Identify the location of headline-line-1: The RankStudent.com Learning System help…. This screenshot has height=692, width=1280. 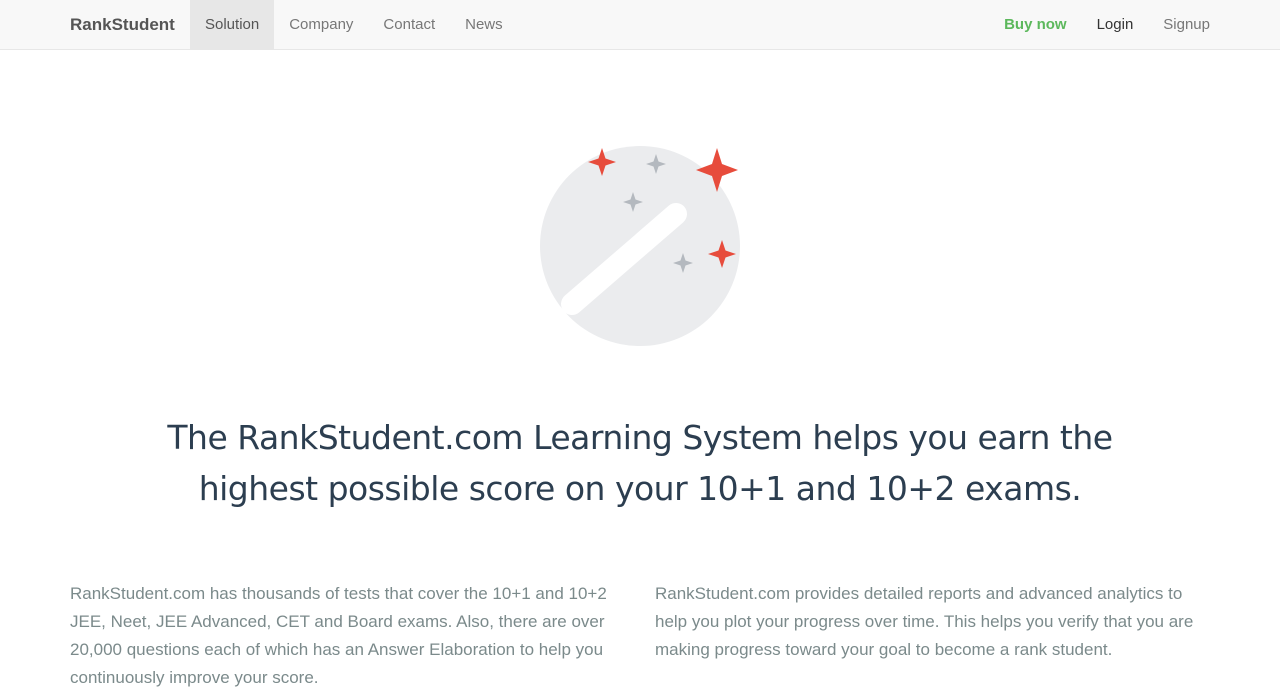
(640, 437).